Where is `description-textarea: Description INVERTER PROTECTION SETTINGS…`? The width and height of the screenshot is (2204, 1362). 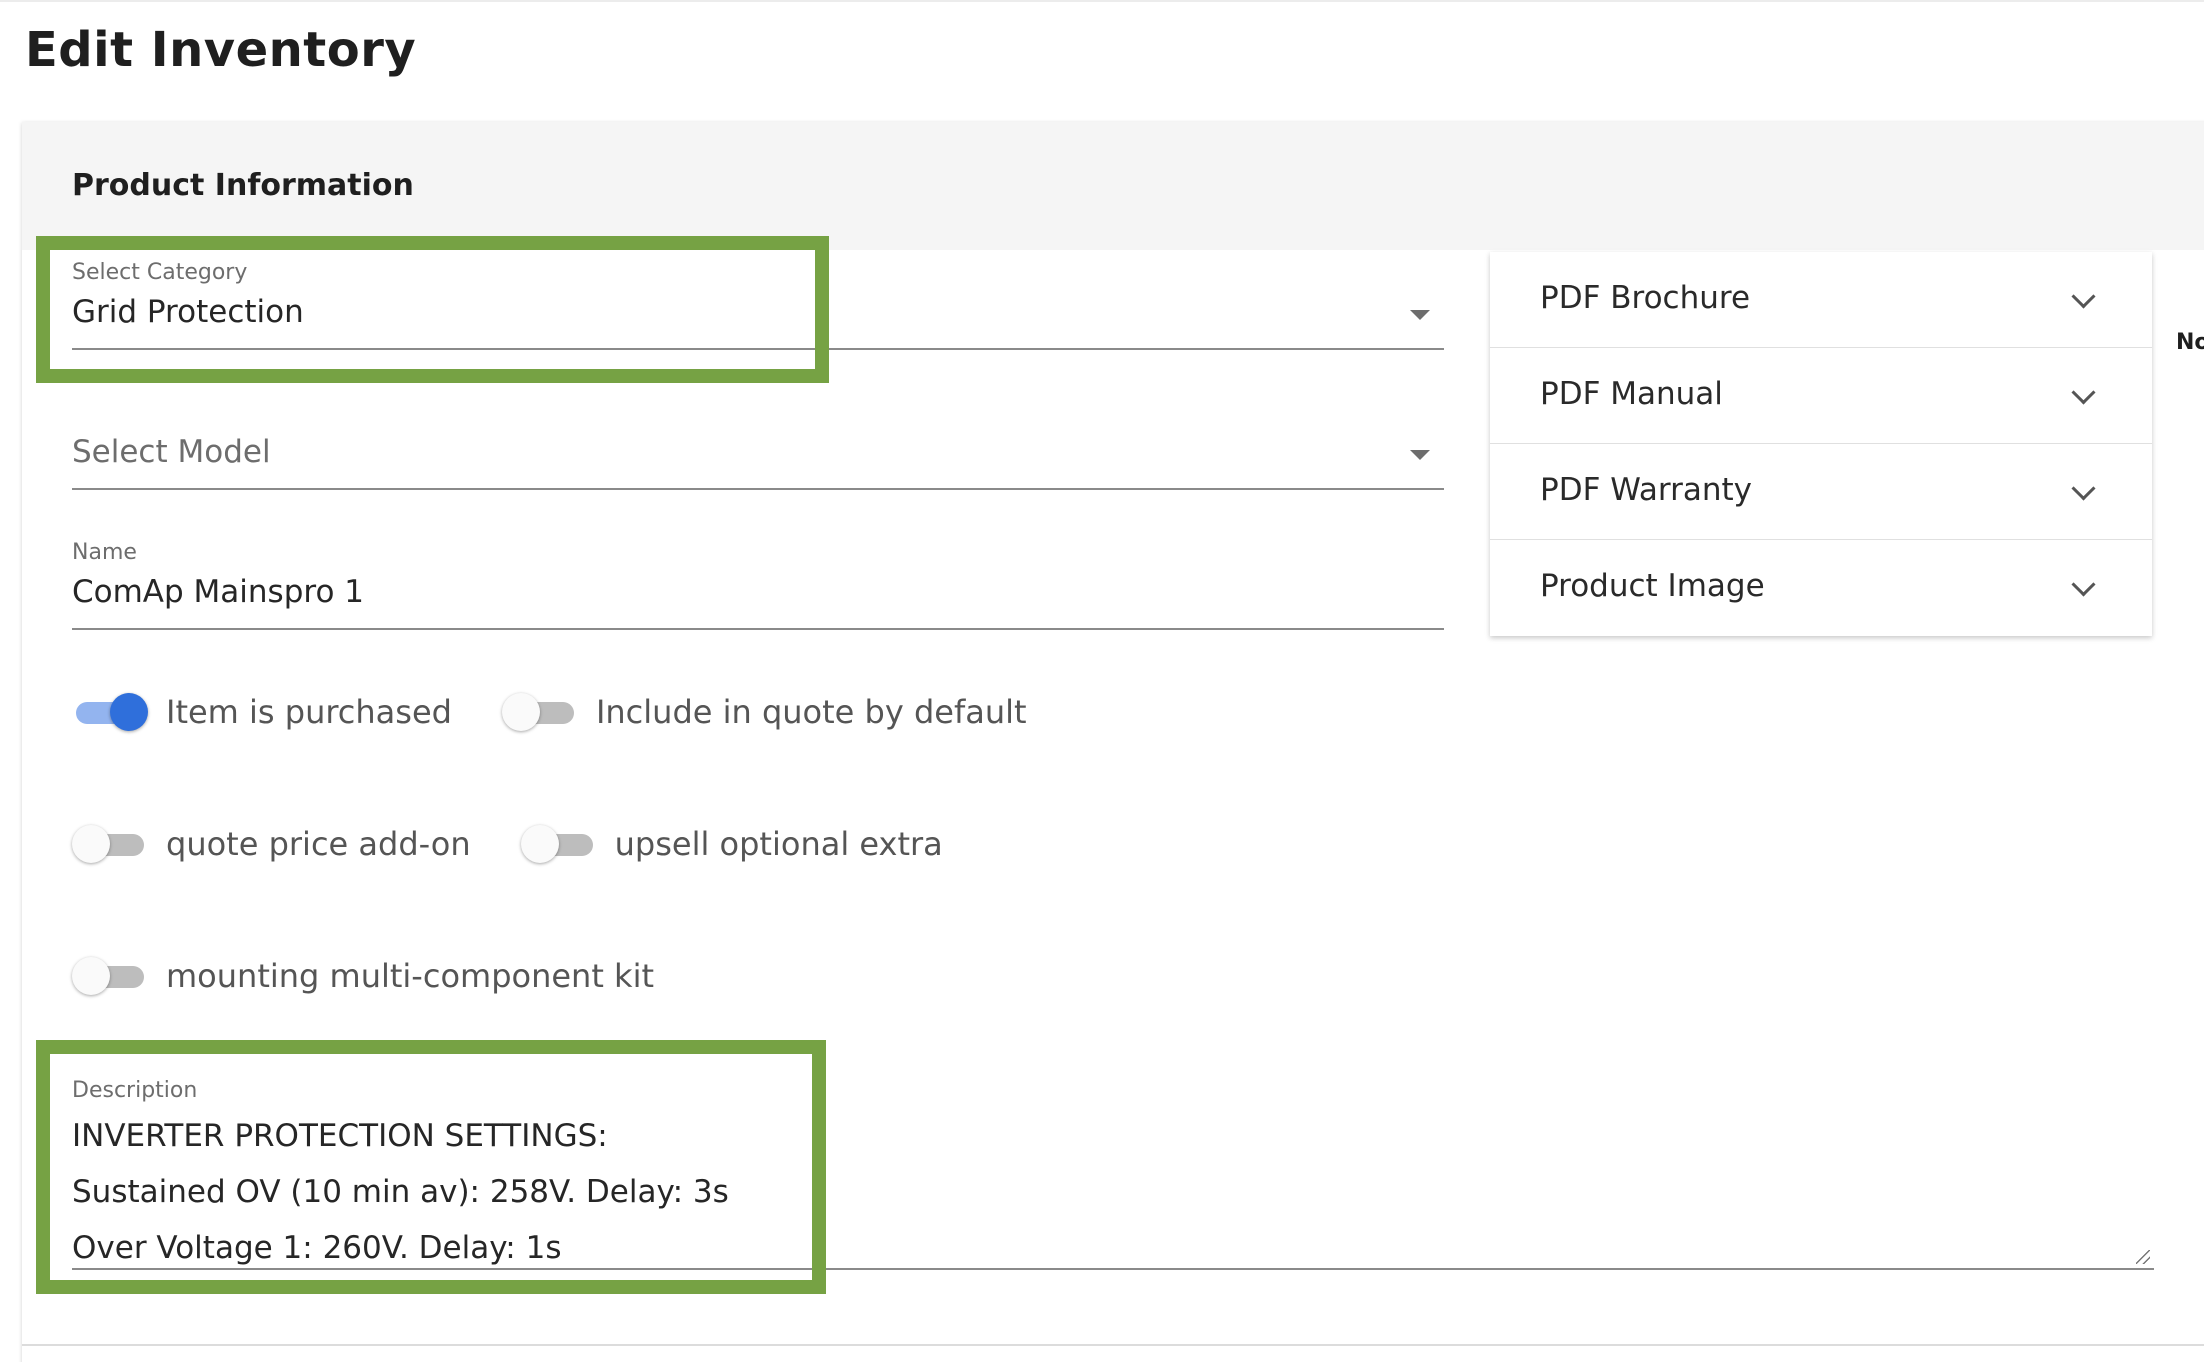
description-textarea: Description INVERTER PROTECTION SETTINGS… is located at coordinates (1113, 1169).